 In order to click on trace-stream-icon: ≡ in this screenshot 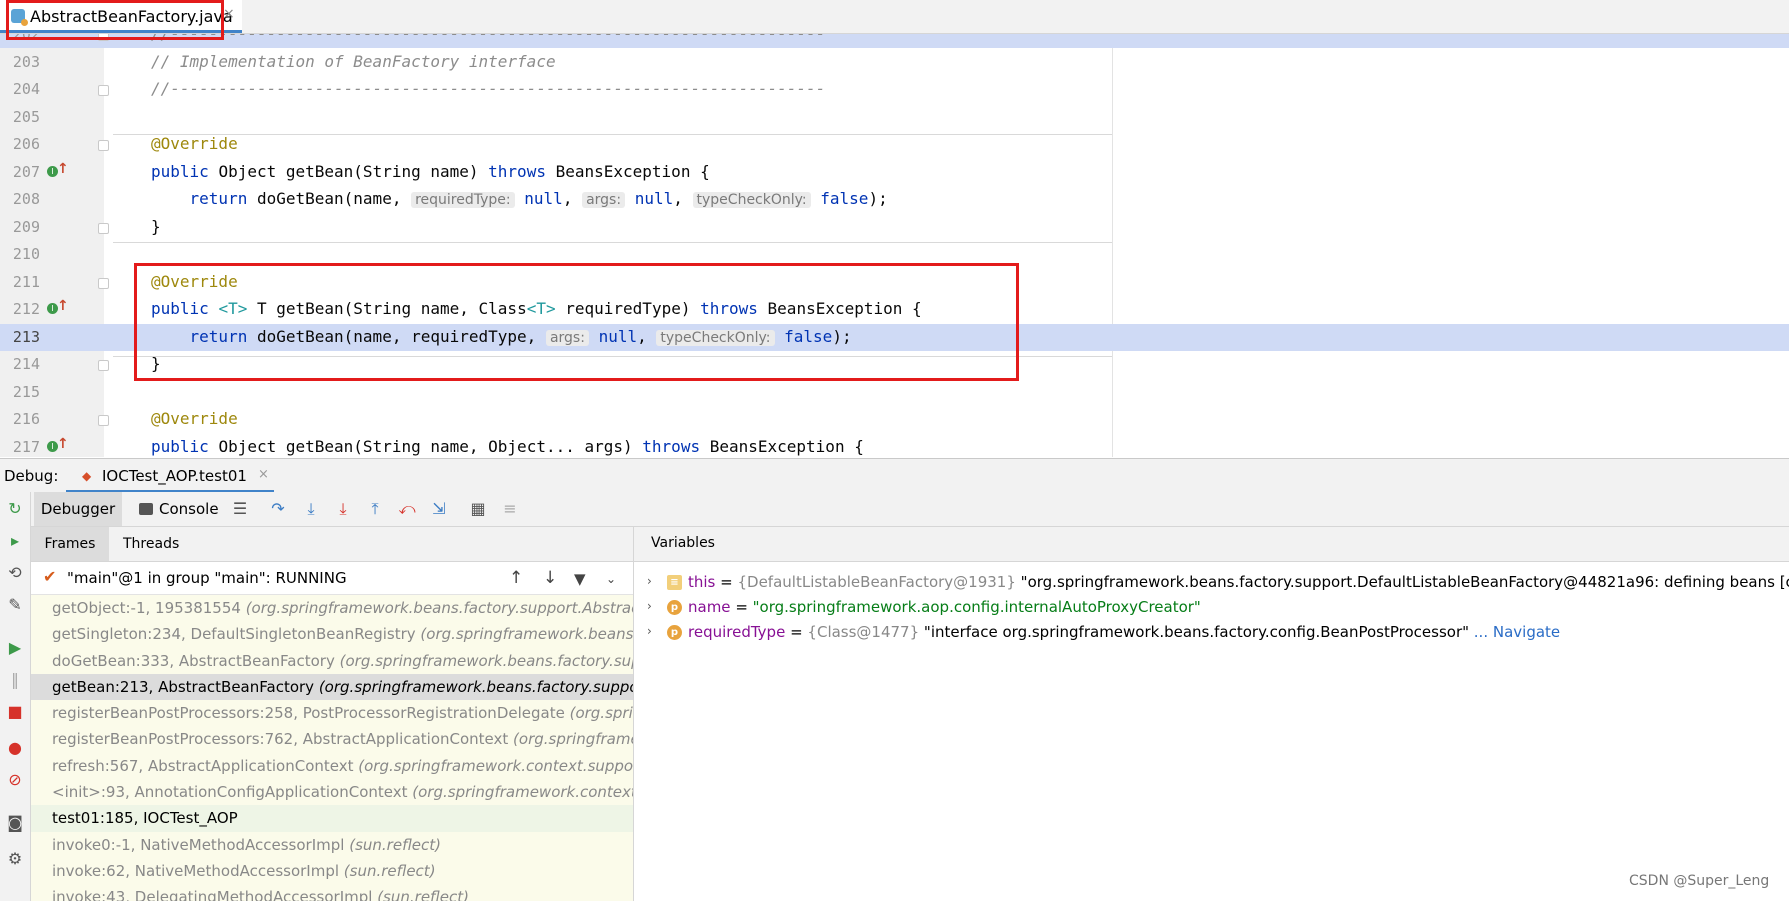, I will do `click(510, 509)`.